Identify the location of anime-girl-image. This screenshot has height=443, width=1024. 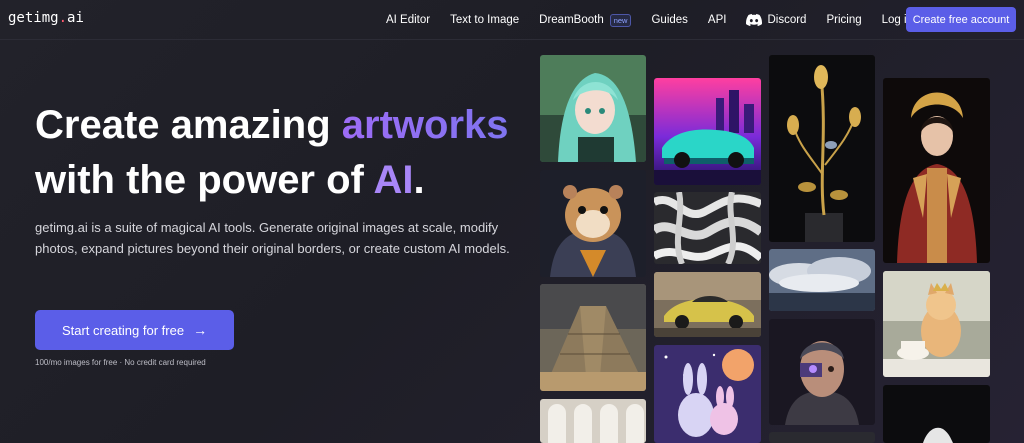
(593, 108).